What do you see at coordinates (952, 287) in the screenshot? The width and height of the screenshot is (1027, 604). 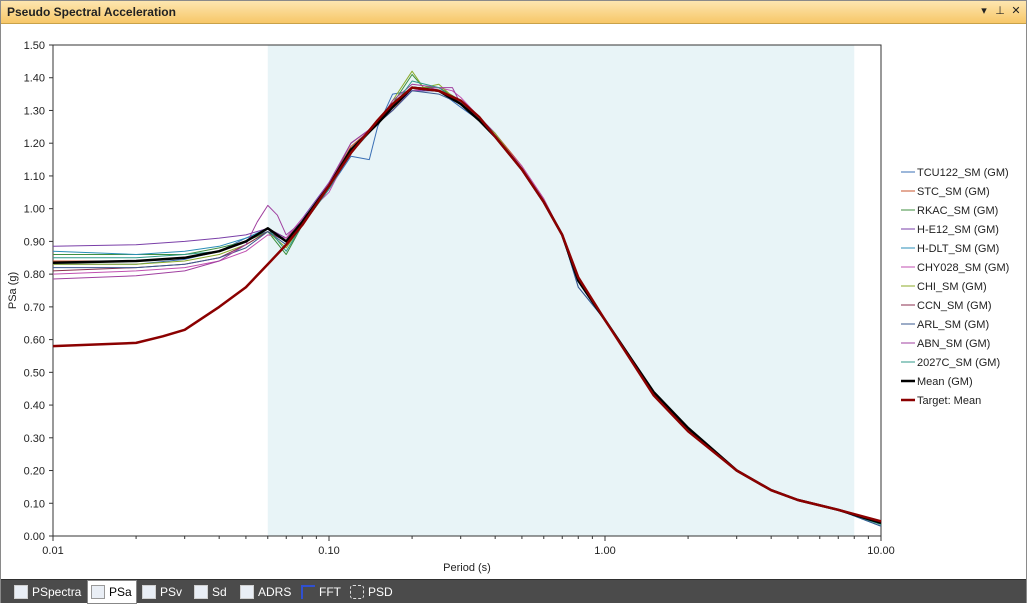 I see `legend-entry: CHI_SM (GM)` at bounding box center [952, 287].